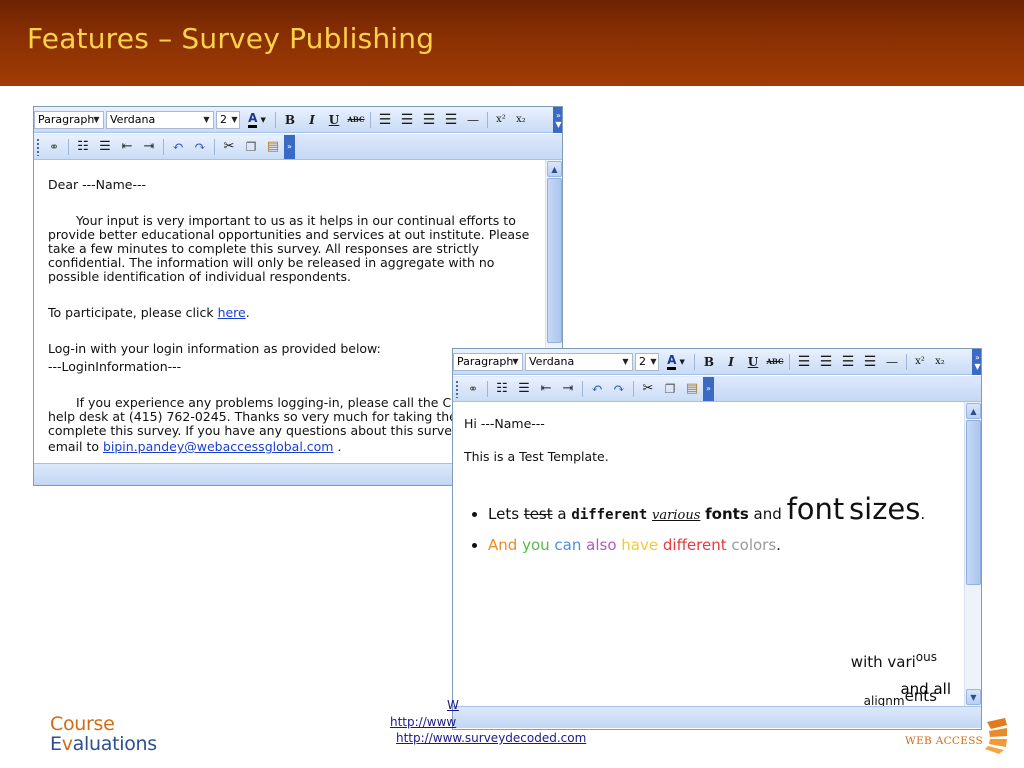  What do you see at coordinates (973, 697) in the screenshot?
I see `scroll-down-button: ▼` at bounding box center [973, 697].